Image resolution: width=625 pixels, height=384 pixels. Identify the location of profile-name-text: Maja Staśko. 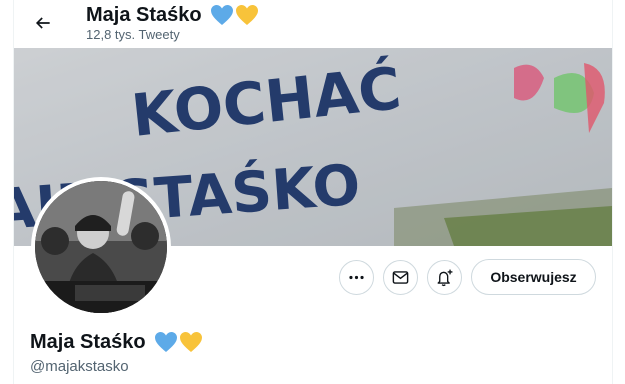
(88, 342).